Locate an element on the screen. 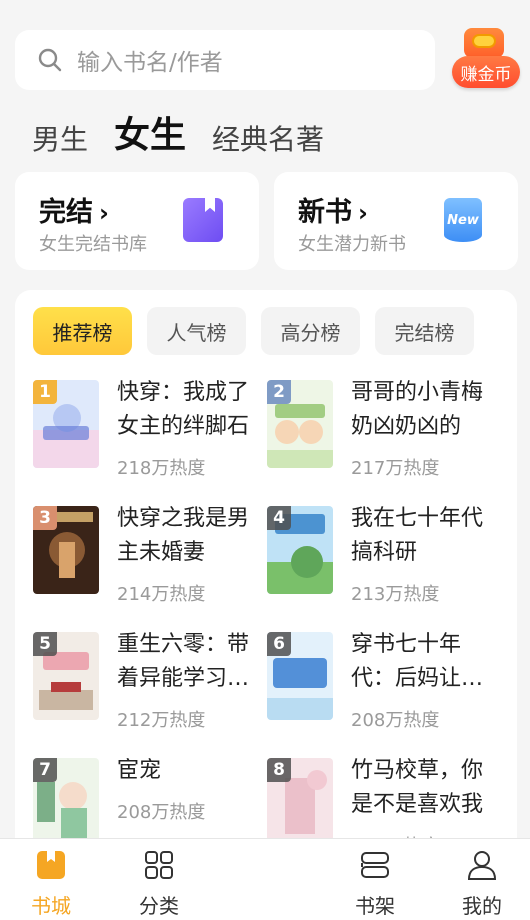  book-title: 快穿之我是男主未婚妻 is located at coordinates (183, 535).